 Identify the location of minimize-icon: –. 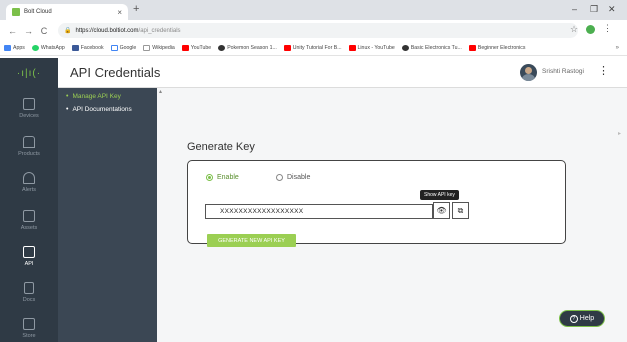
(574, 9).